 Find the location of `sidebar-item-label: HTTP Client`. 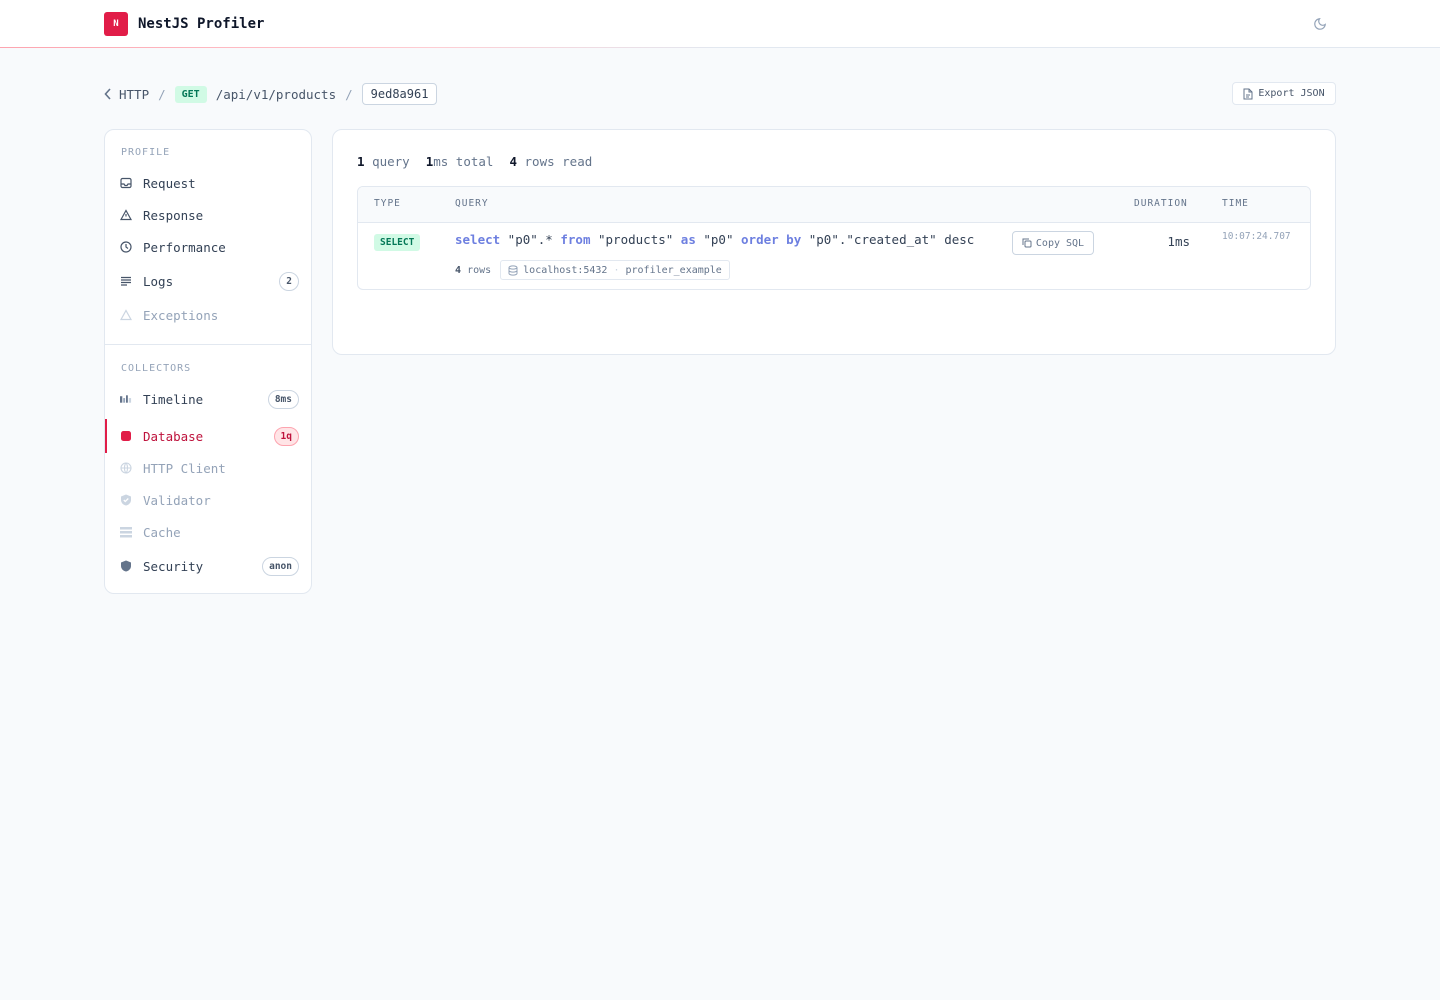

sidebar-item-label: HTTP Client is located at coordinates (184, 468).